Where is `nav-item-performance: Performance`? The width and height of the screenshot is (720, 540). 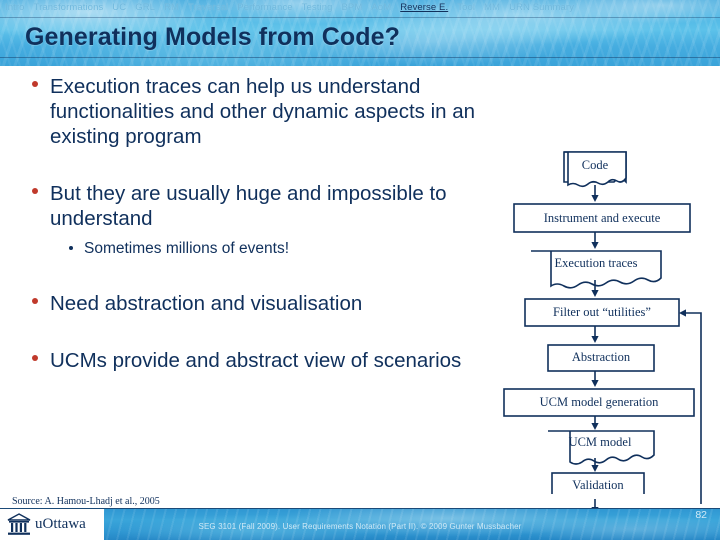 nav-item-performance: Performance is located at coordinates (264, 8).